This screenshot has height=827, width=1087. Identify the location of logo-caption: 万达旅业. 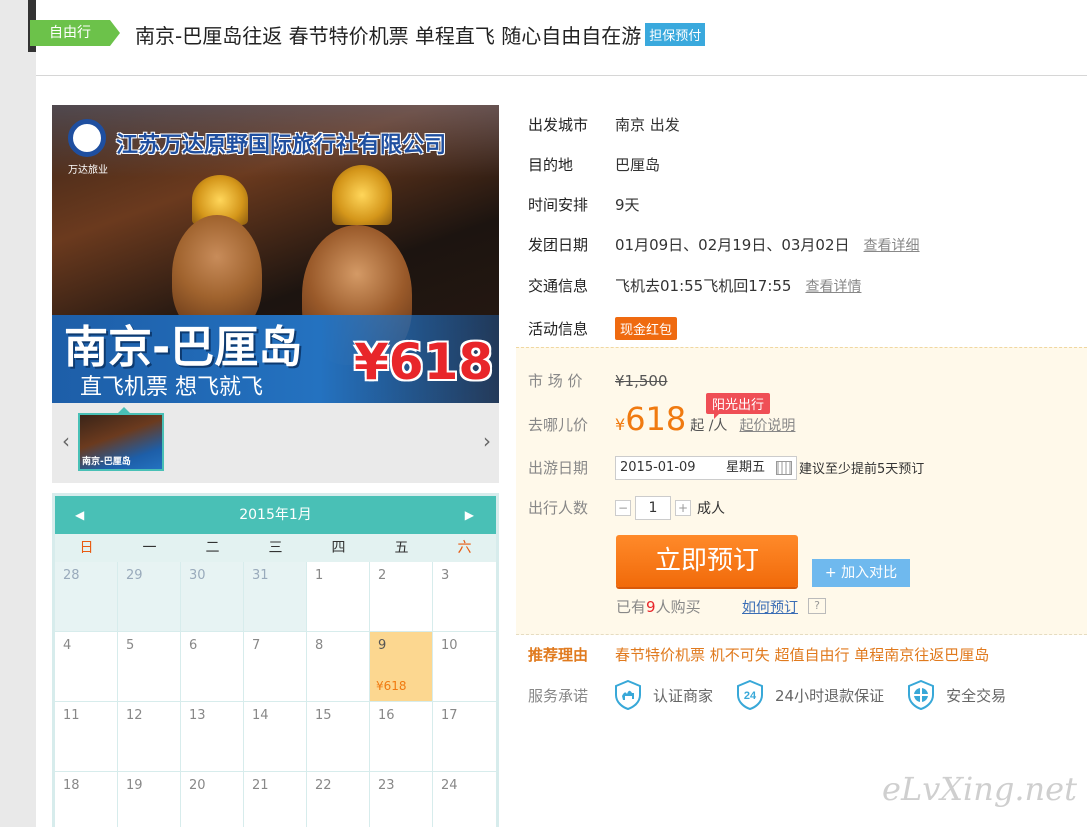
(88, 170).